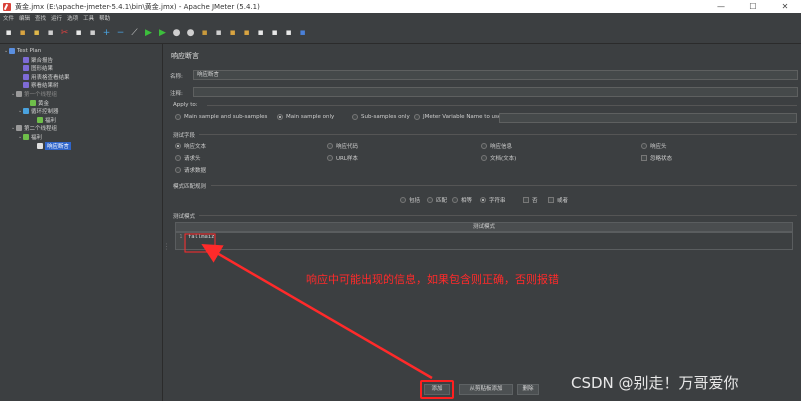 The image size is (801, 401). What do you see at coordinates (37, 103) in the screenshot?
I see `tree-node: 黄金` at bounding box center [37, 103].